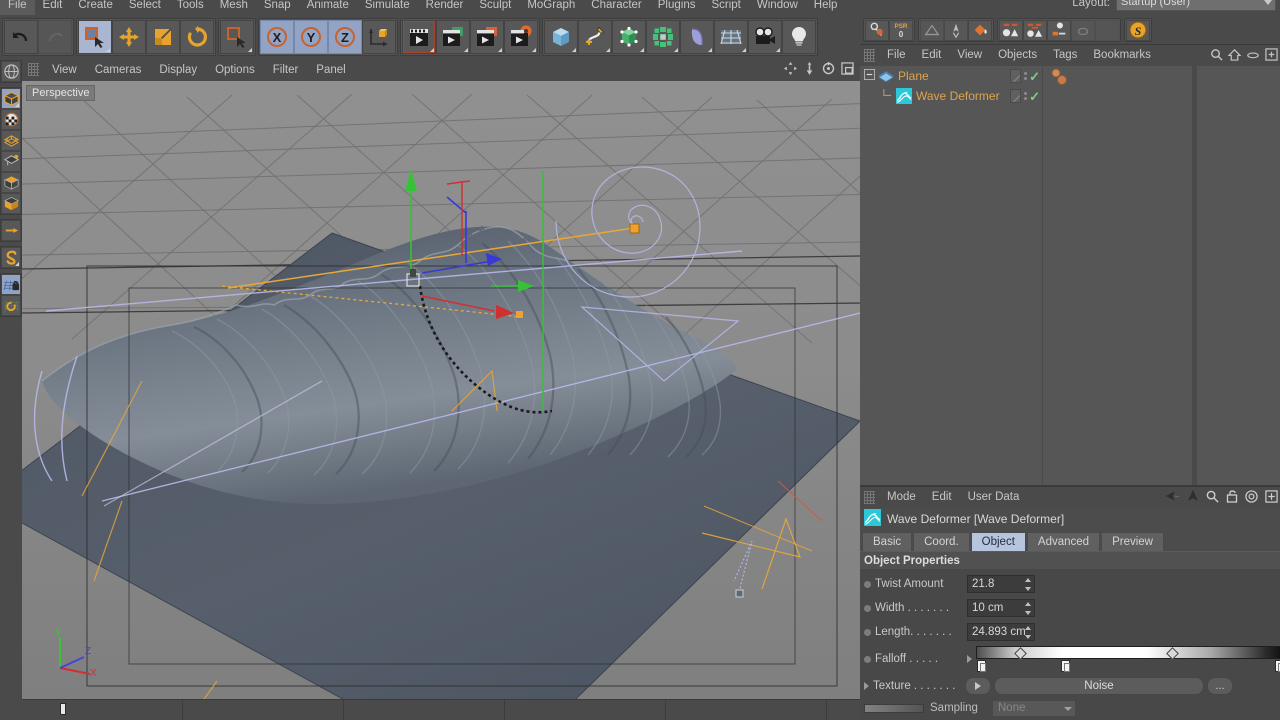 This screenshot has height=720, width=1280. I want to click on object-menu-file: File, so click(896, 55).